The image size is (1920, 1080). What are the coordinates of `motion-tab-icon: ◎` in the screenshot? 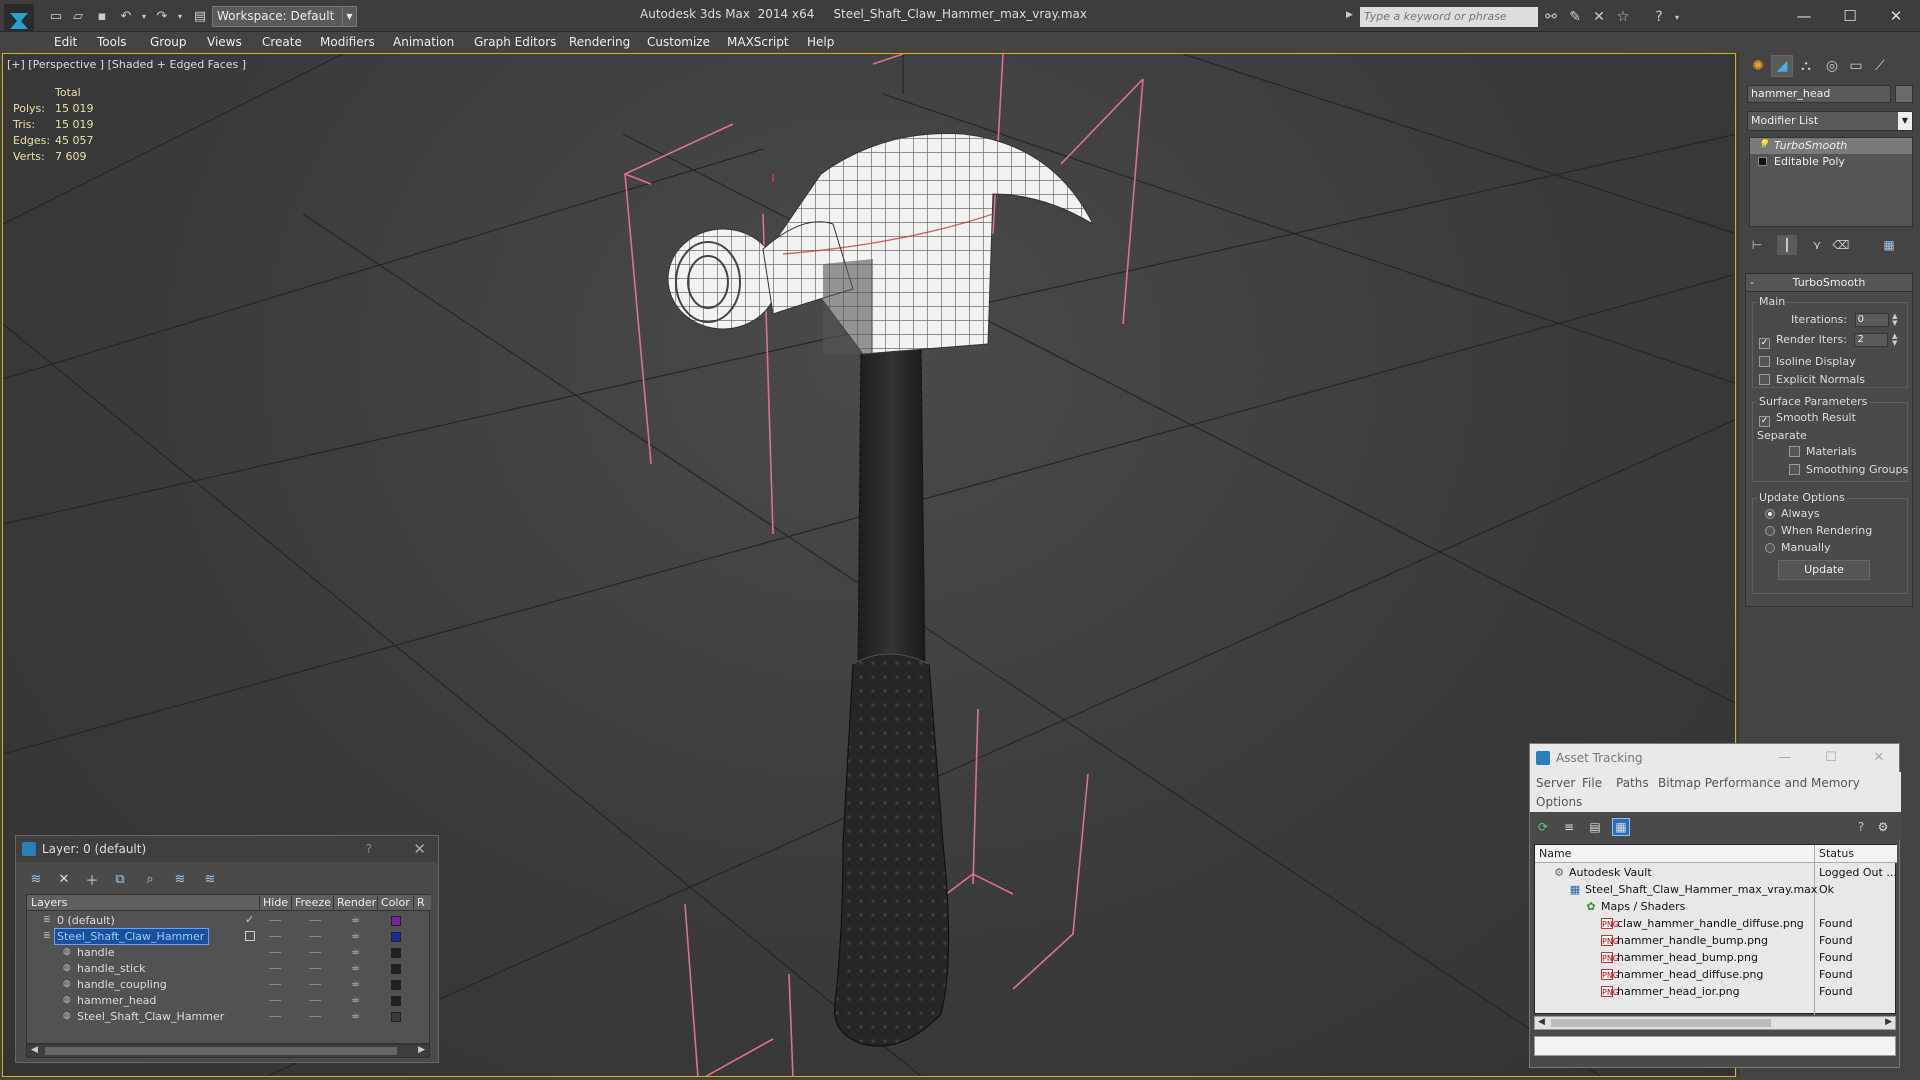 It's located at (1832, 66).